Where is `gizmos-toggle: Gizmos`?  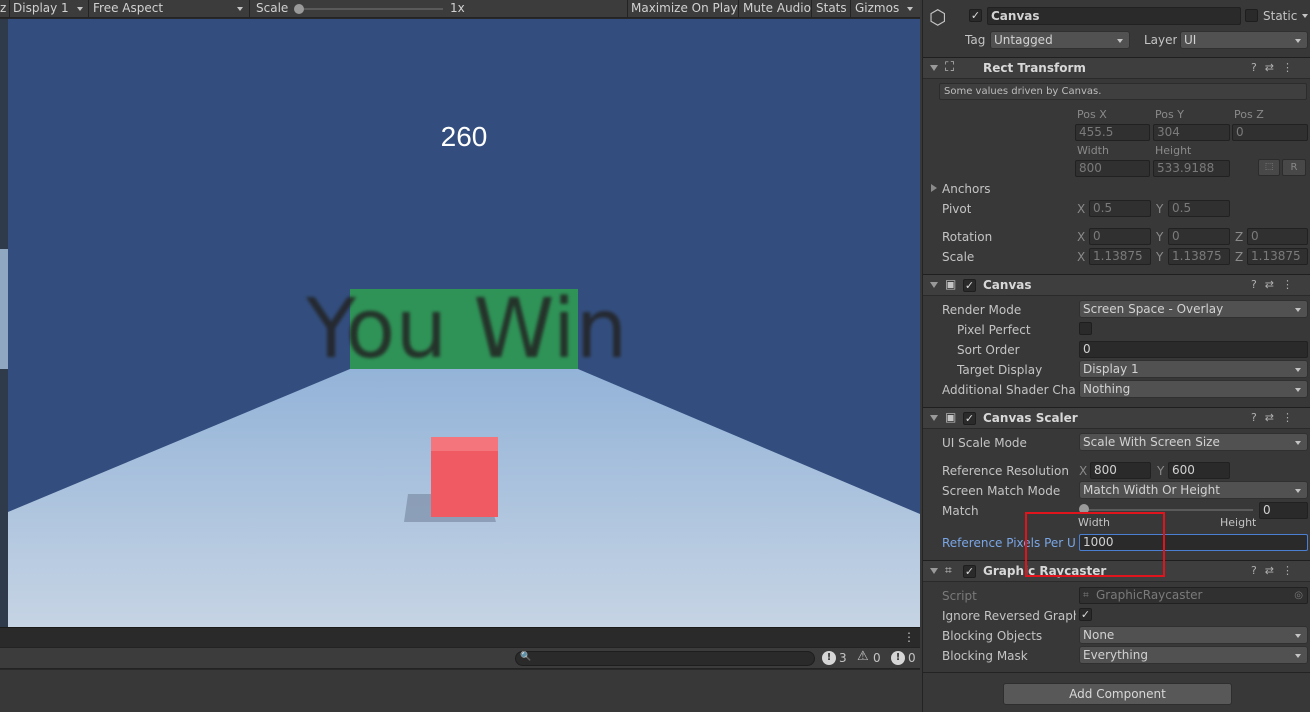
gizmos-toggle: Gizmos is located at coordinates (877, 9).